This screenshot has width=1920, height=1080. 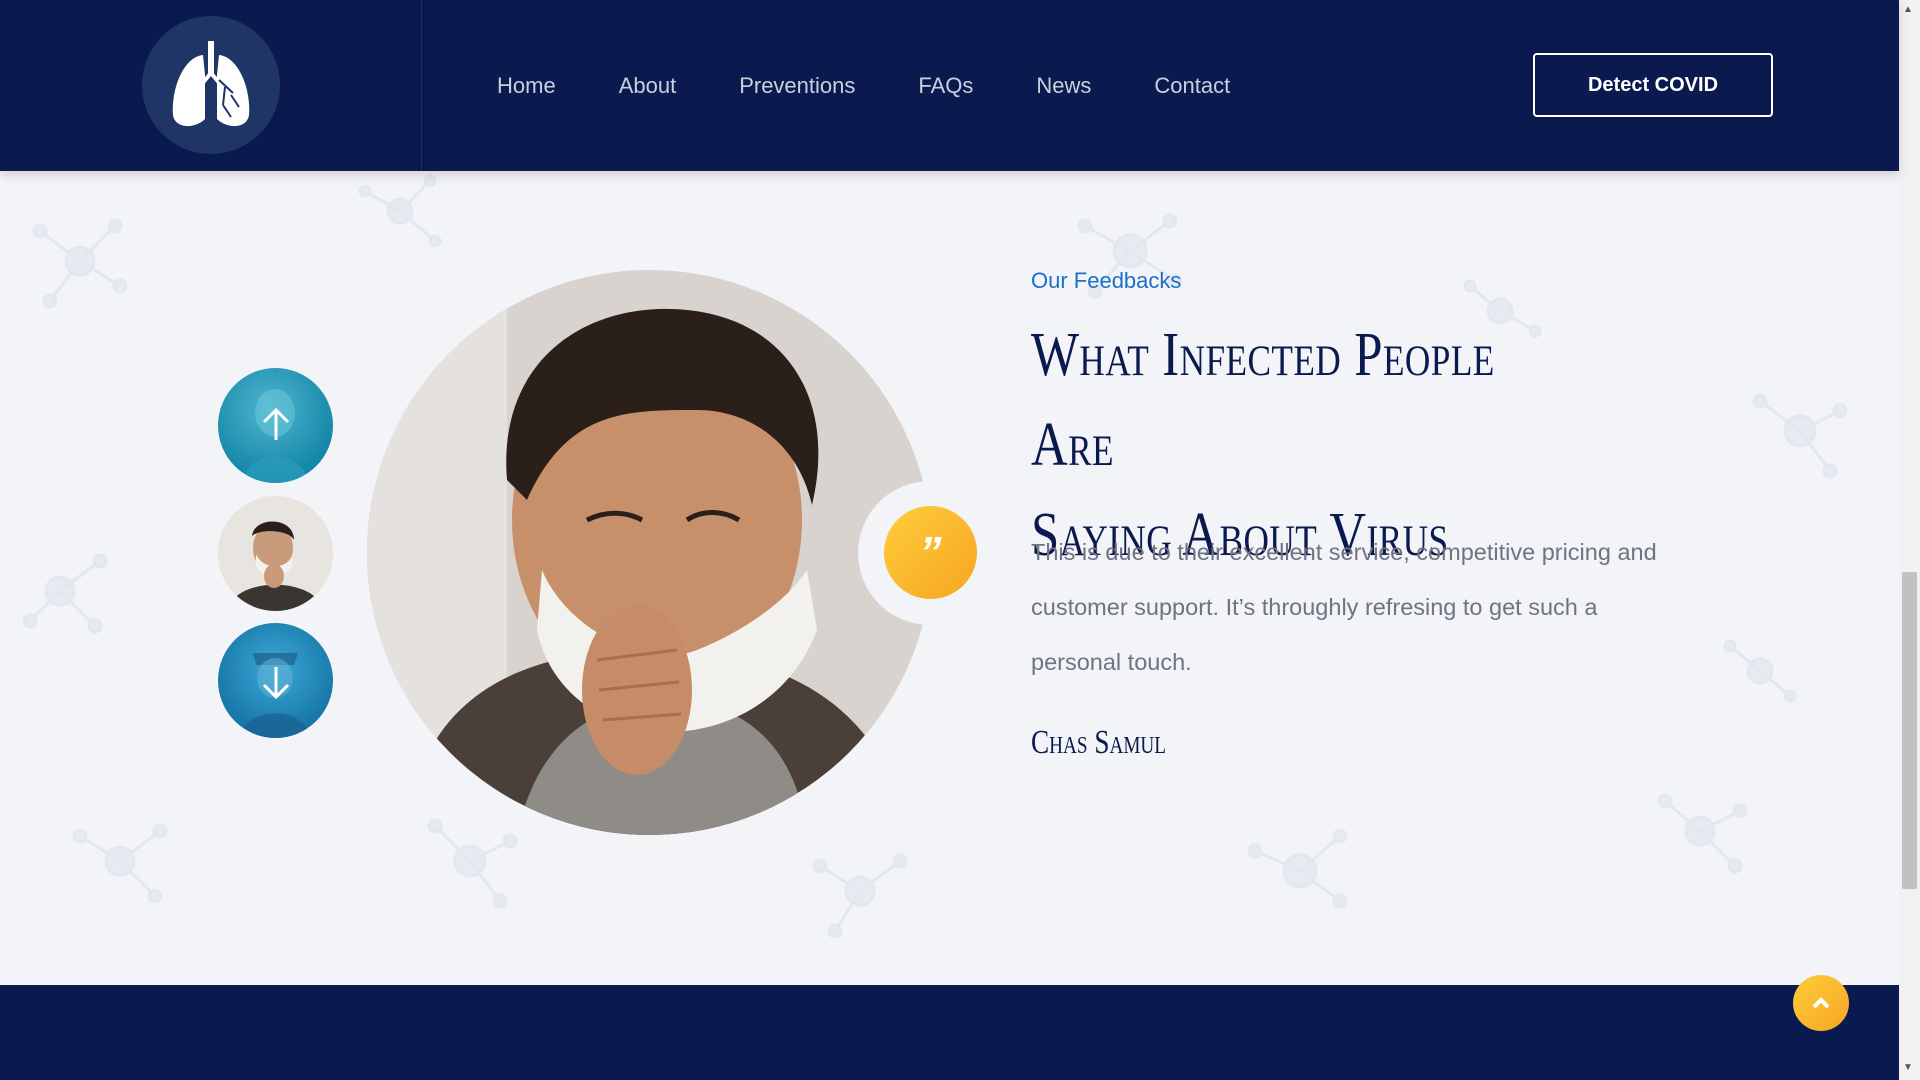 What do you see at coordinates (526, 86) in the screenshot?
I see `nav-home: Home` at bounding box center [526, 86].